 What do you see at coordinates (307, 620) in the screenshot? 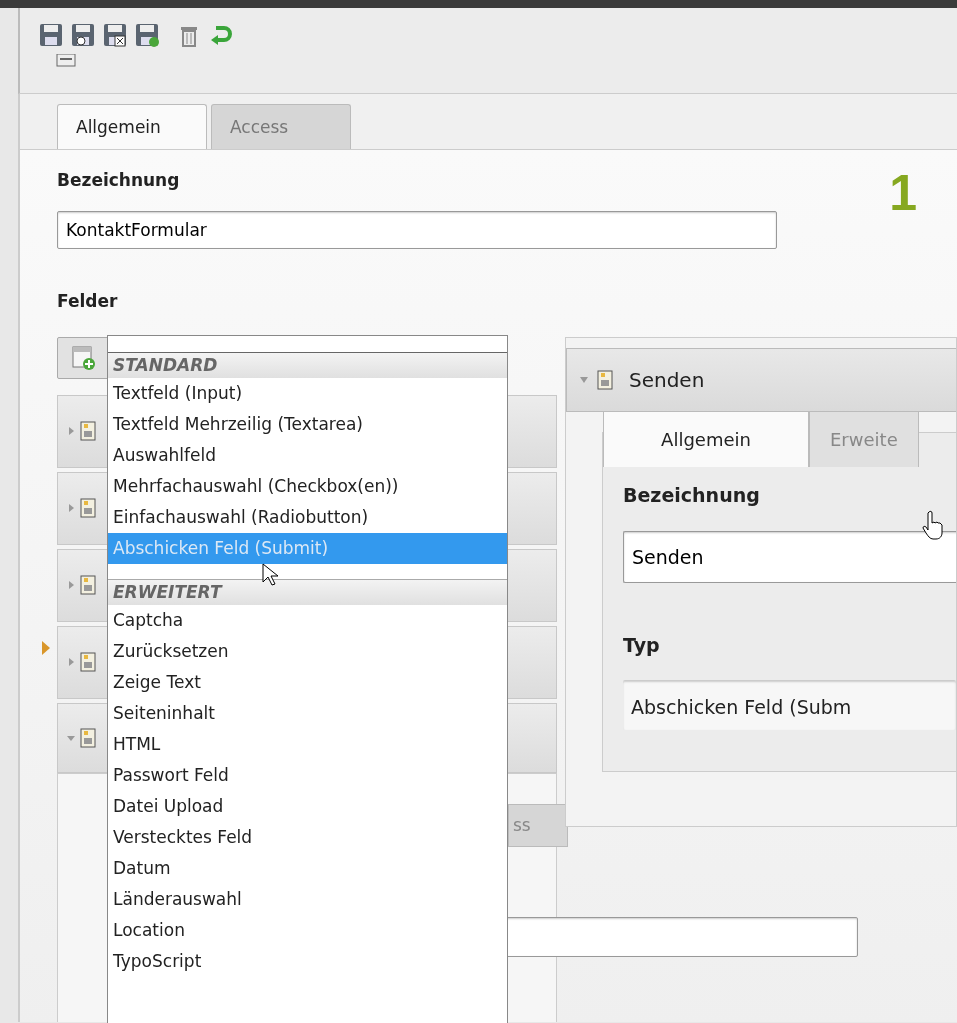
I see `dropdown-option: Captcha` at bounding box center [307, 620].